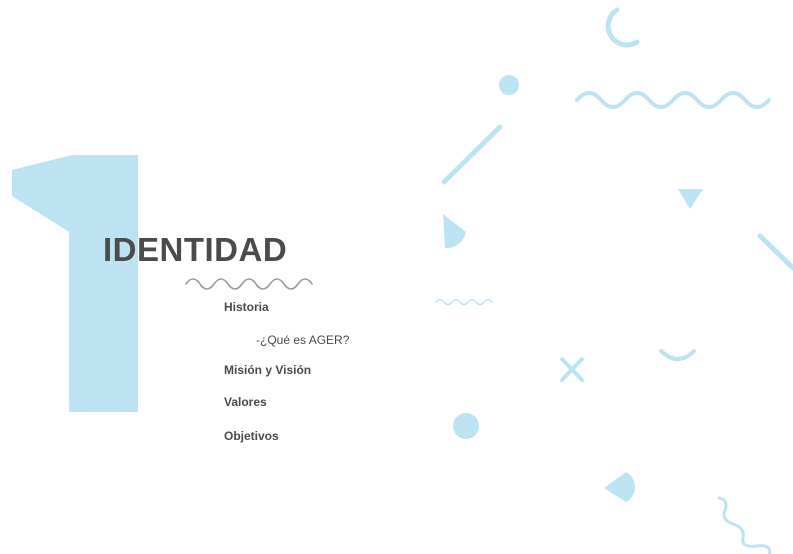 Image resolution: width=793 pixels, height=554 pixels. Describe the element at coordinates (267, 370) in the screenshot. I see `menu-item-mision-vision: Misión y Visión` at that location.